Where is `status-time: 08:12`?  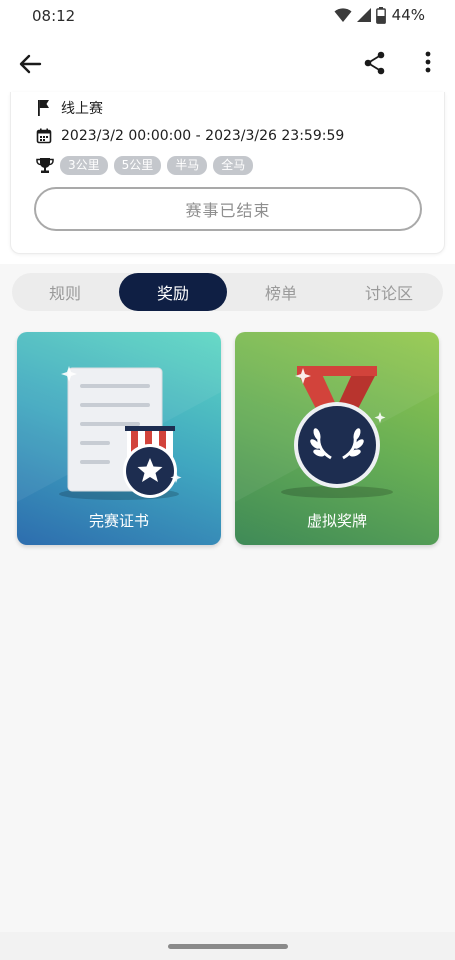
status-time: 08:12 is located at coordinates (54, 16).